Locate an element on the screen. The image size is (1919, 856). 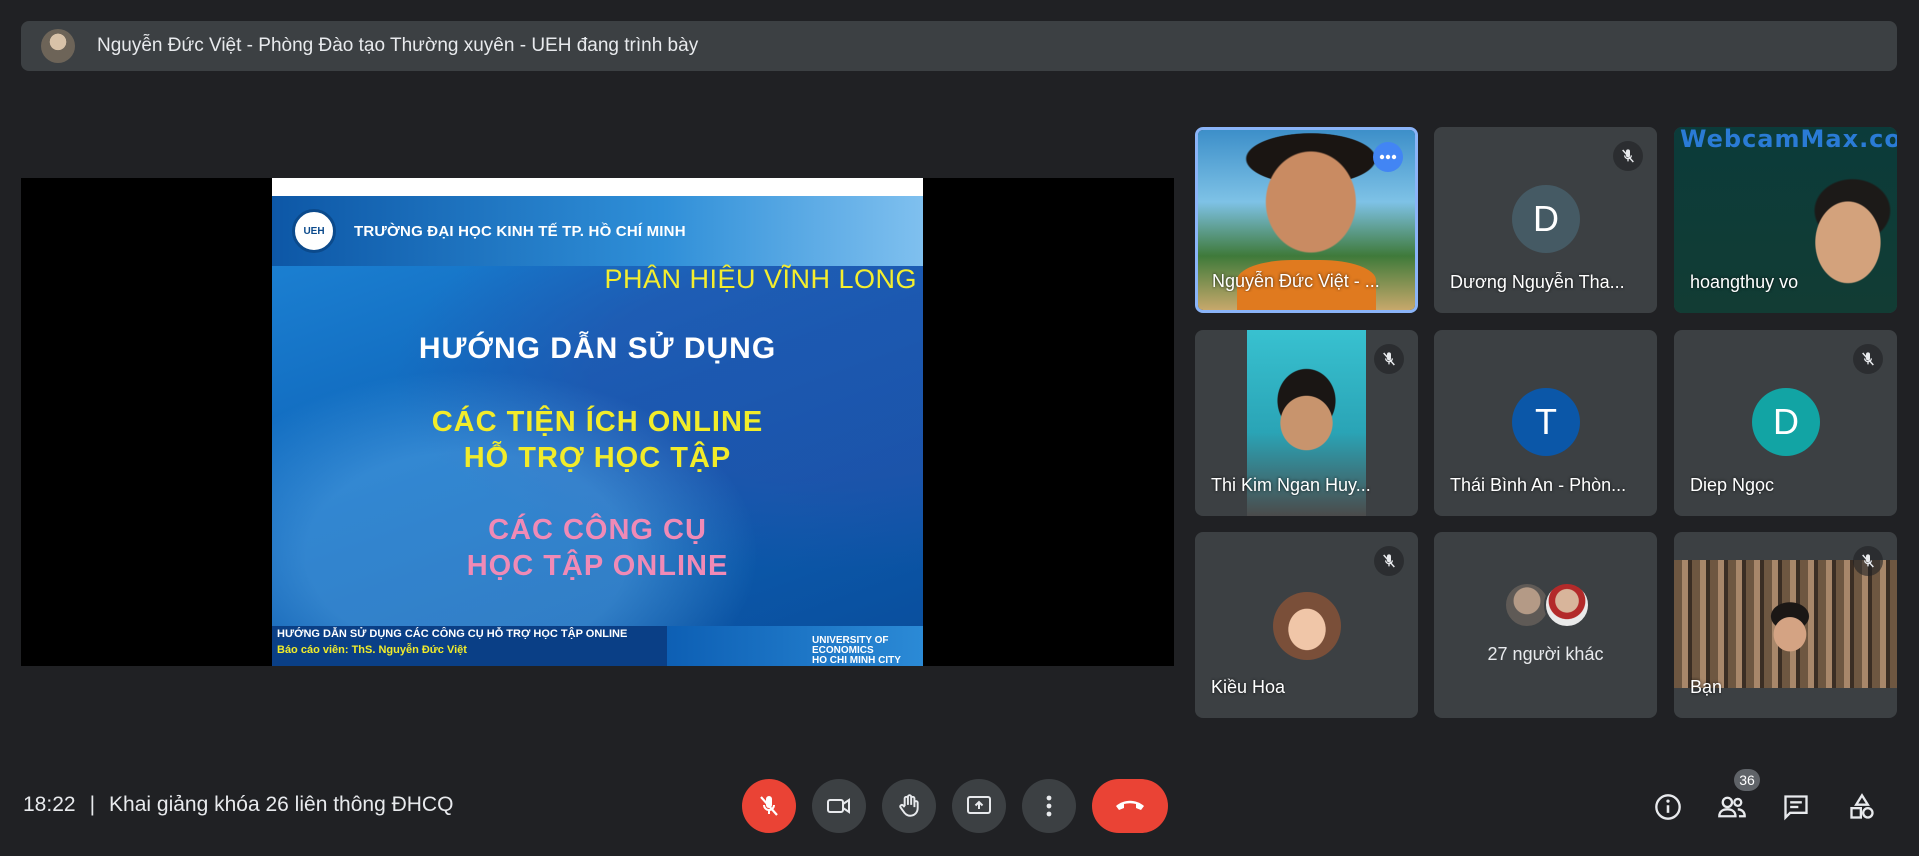
participant-initial: T is located at coordinates (1546, 422).